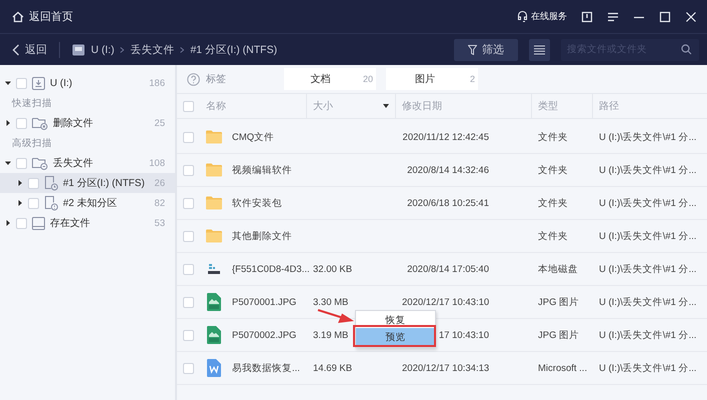  Describe the element at coordinates (87, 123) in the screenshot. I see `tree-item: 删除文件 25` at that location.